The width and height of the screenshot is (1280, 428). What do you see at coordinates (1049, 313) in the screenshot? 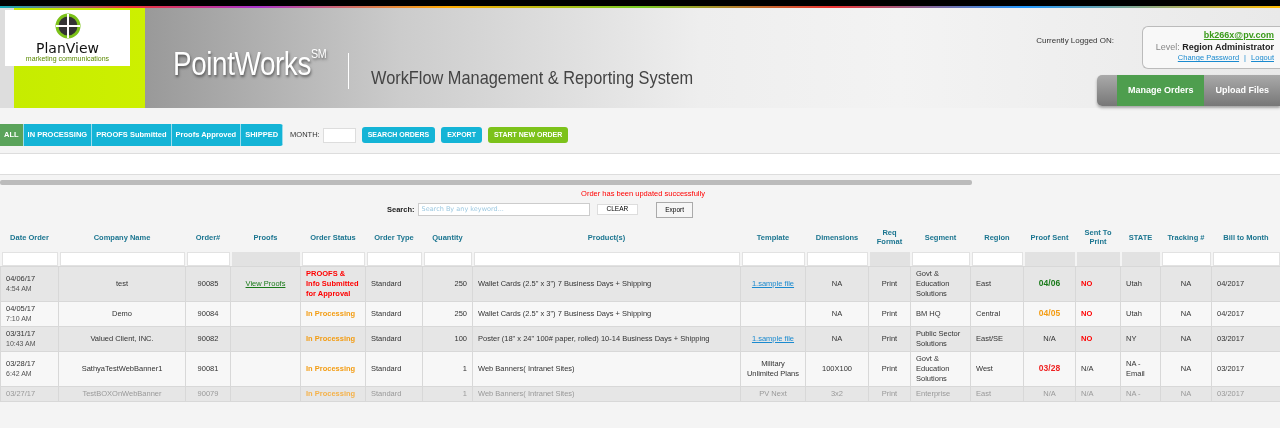
I see `proof-sent-date: 04/05` at bounding box center [1049, 313].